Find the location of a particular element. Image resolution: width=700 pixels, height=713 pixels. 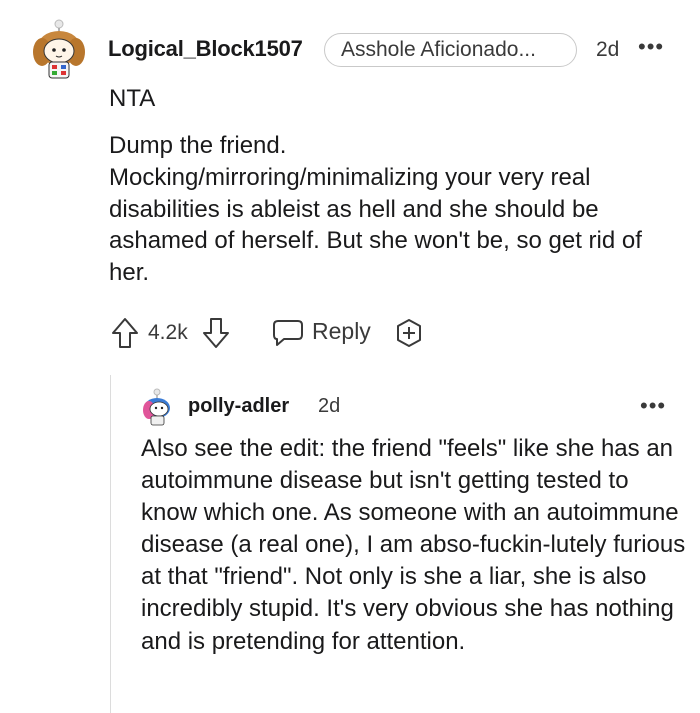

reply-avatar is located at coordinates (157, 407).